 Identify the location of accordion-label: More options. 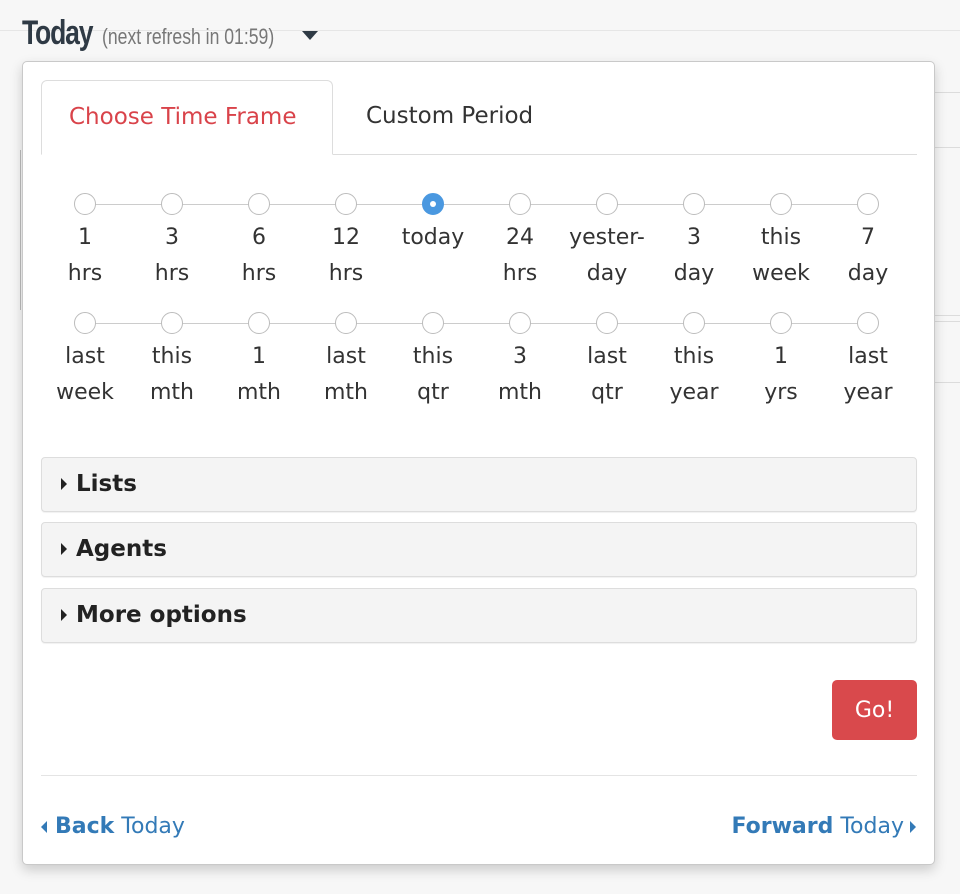
(161, 615).